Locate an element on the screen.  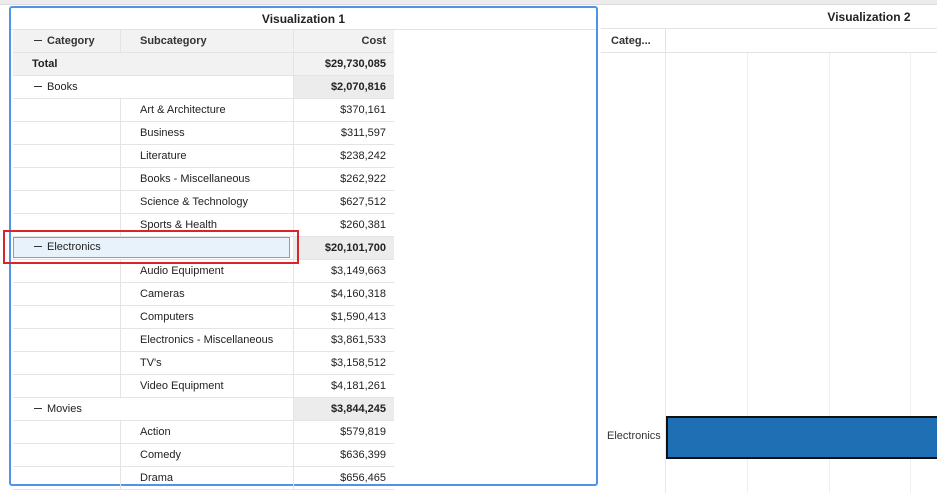
subcategory-cell: Business is located at coordinates (206, 133).